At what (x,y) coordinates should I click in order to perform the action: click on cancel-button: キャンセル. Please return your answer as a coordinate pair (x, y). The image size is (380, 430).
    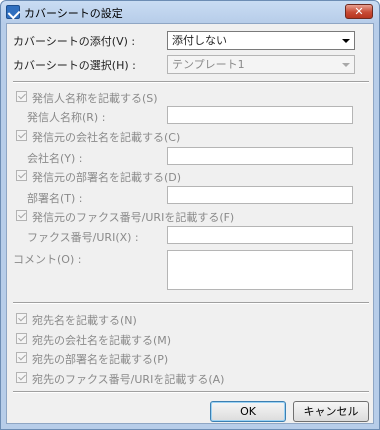
    Looking at the image, I should click on (331, 411).